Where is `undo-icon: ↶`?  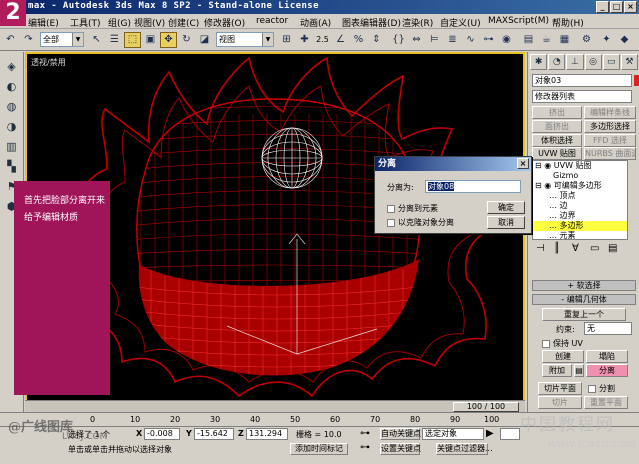 undo-icon: ↶ is located at coordinates (10, 40).